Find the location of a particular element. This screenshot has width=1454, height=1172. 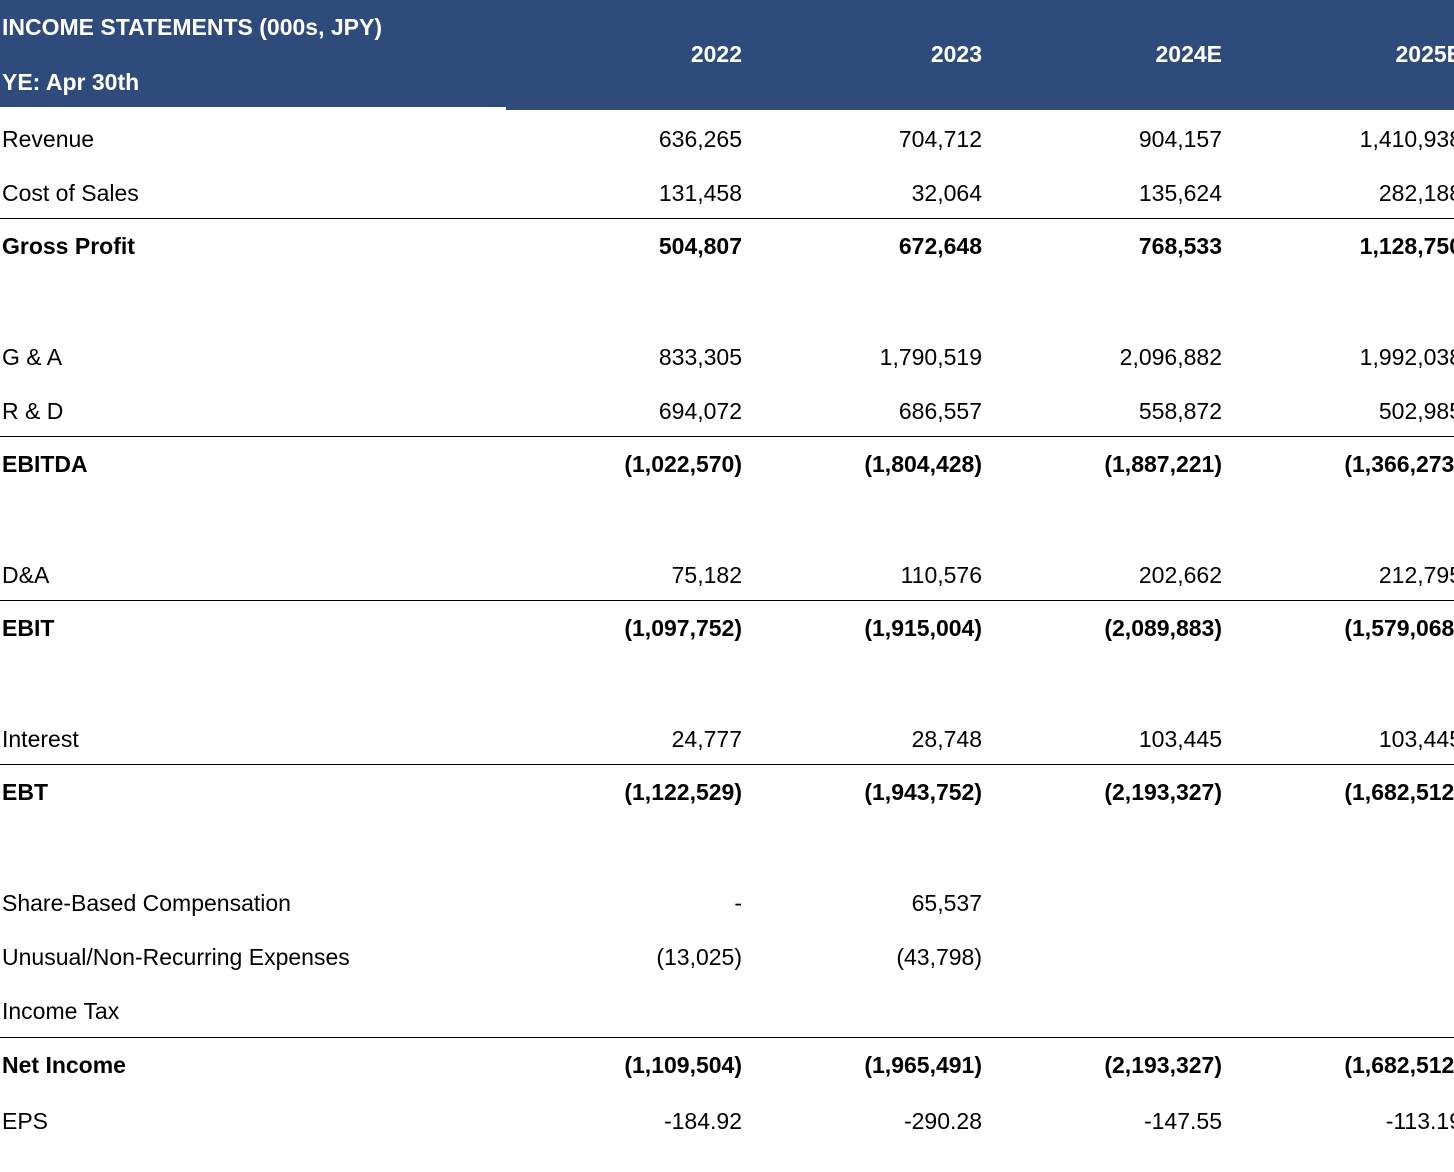

row-label: Net Income is located at coordinates (64, 1065).